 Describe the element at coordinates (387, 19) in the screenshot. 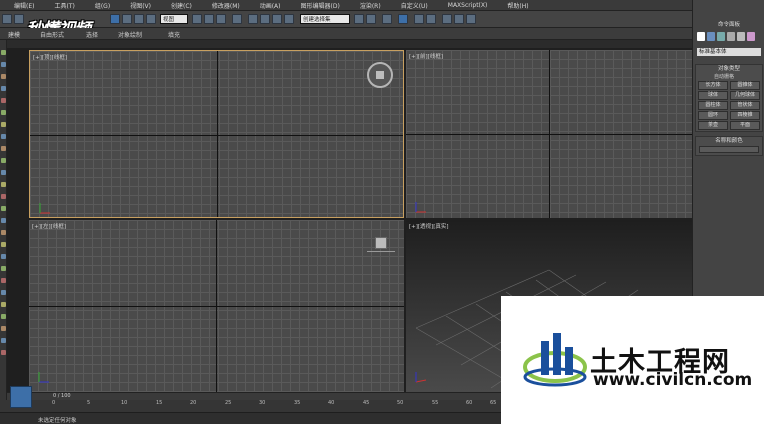

I see `layer-icon` at that location.